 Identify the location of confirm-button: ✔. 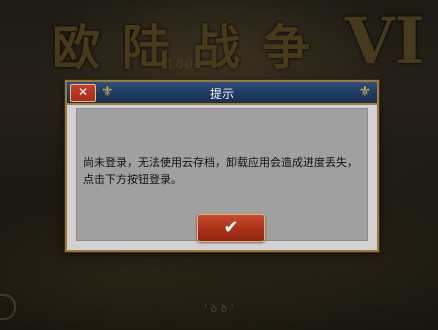
(231, 228).